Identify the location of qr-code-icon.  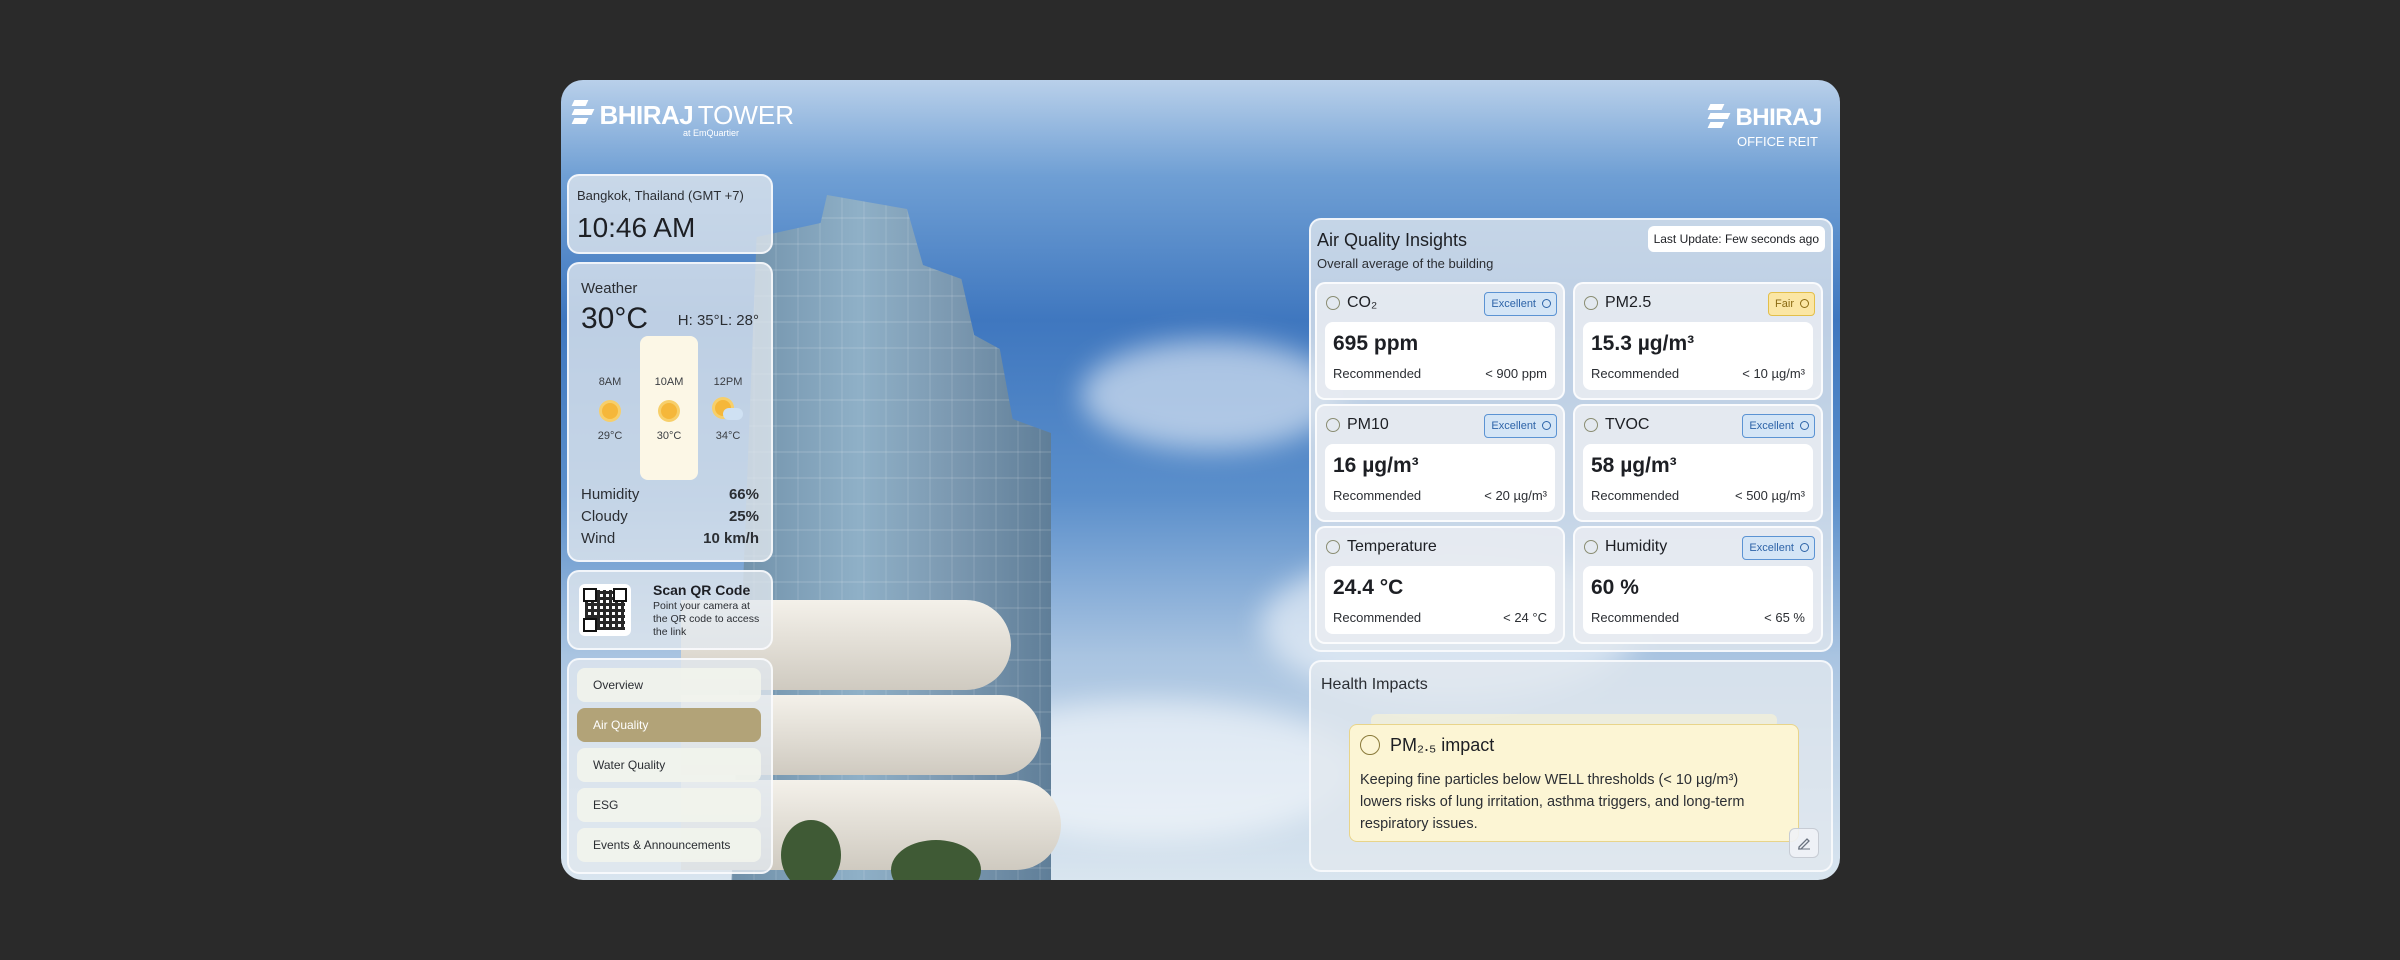
(605, 610).